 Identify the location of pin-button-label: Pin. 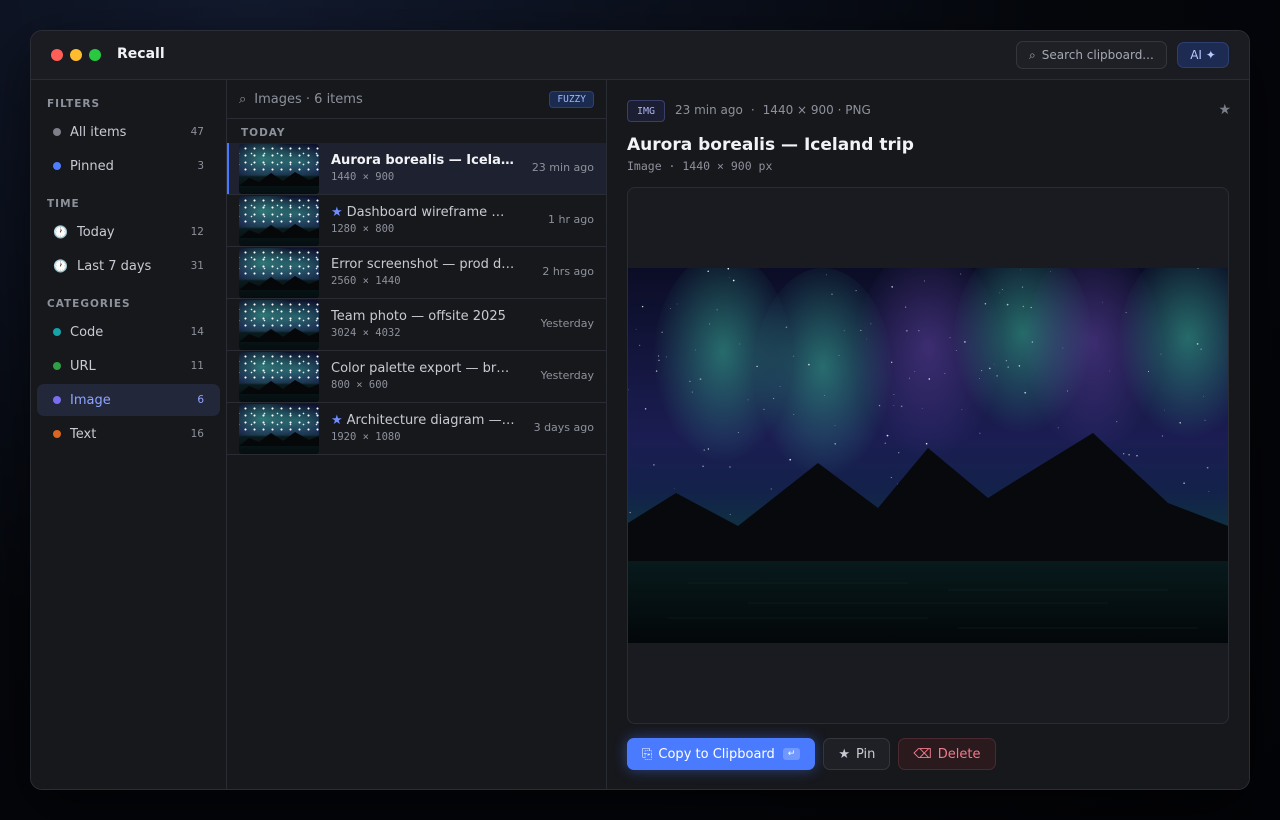
(866, 754).